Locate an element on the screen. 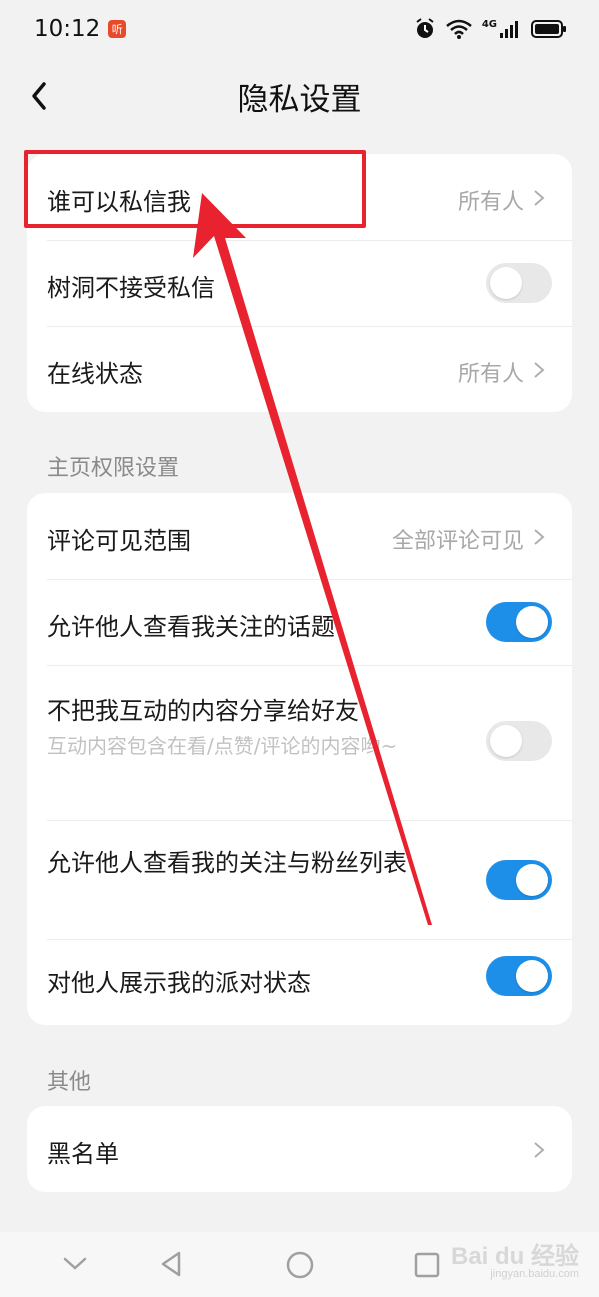 The width and height of the screenshot is (599, 1297). section-title-homepage: 主页权限设置 is located at coordinates (113, 468).